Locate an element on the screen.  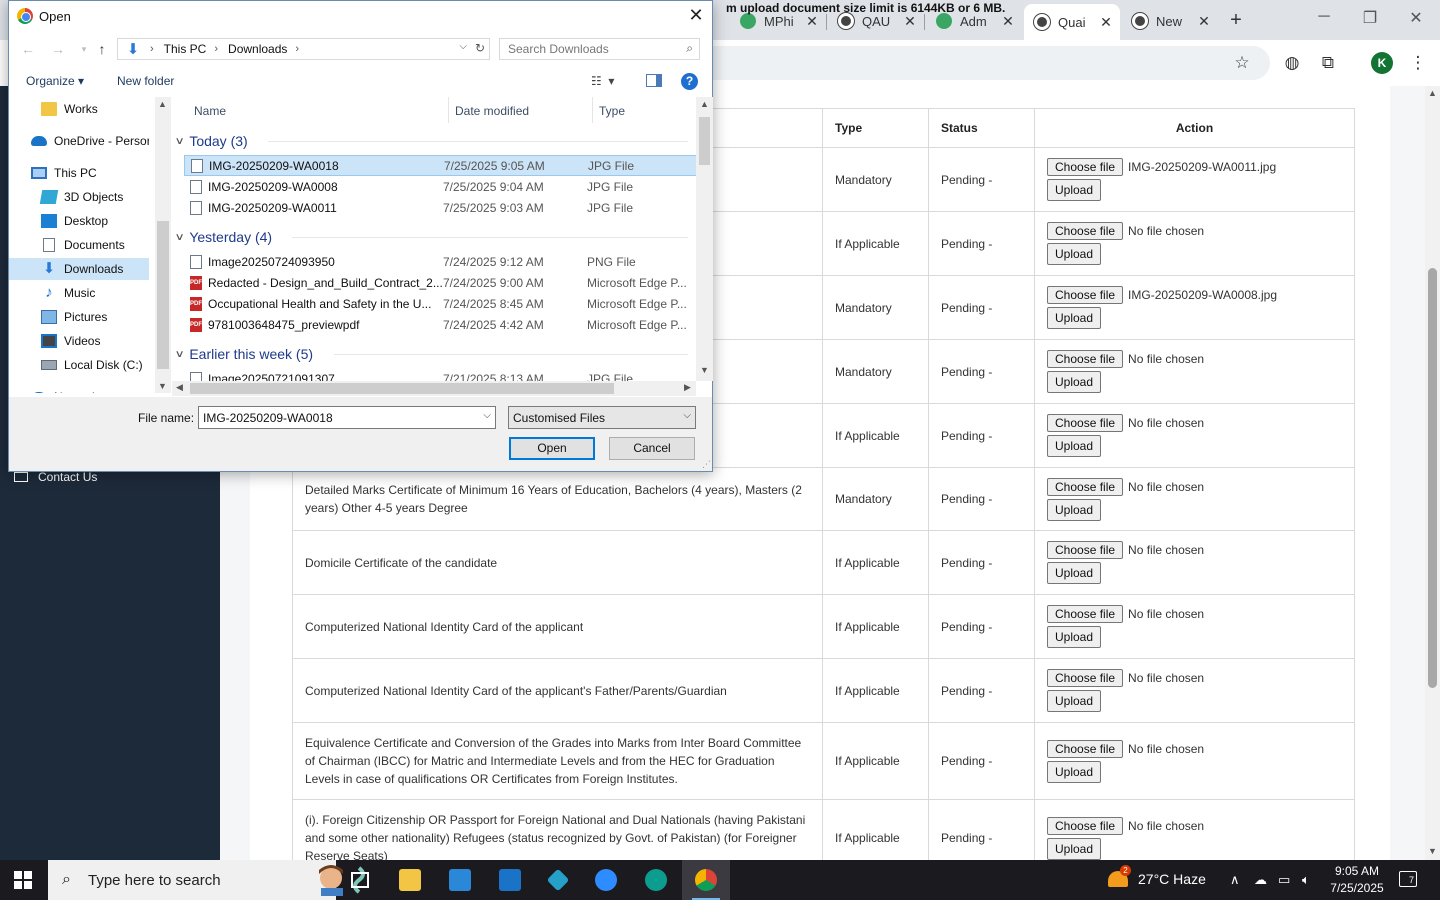
chevron-up-icon: ∧ is located at coordinates (1235, 880).